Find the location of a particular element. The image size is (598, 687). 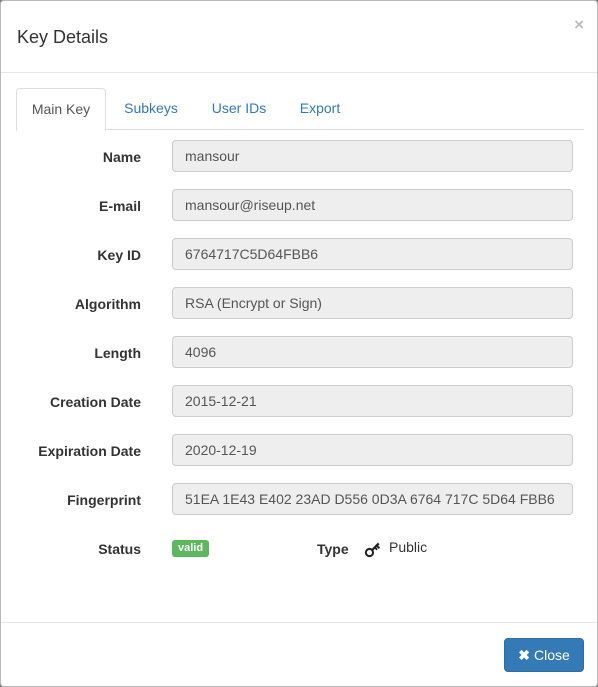

dialog-header: Key Details × is located at coordinates (299, 37).